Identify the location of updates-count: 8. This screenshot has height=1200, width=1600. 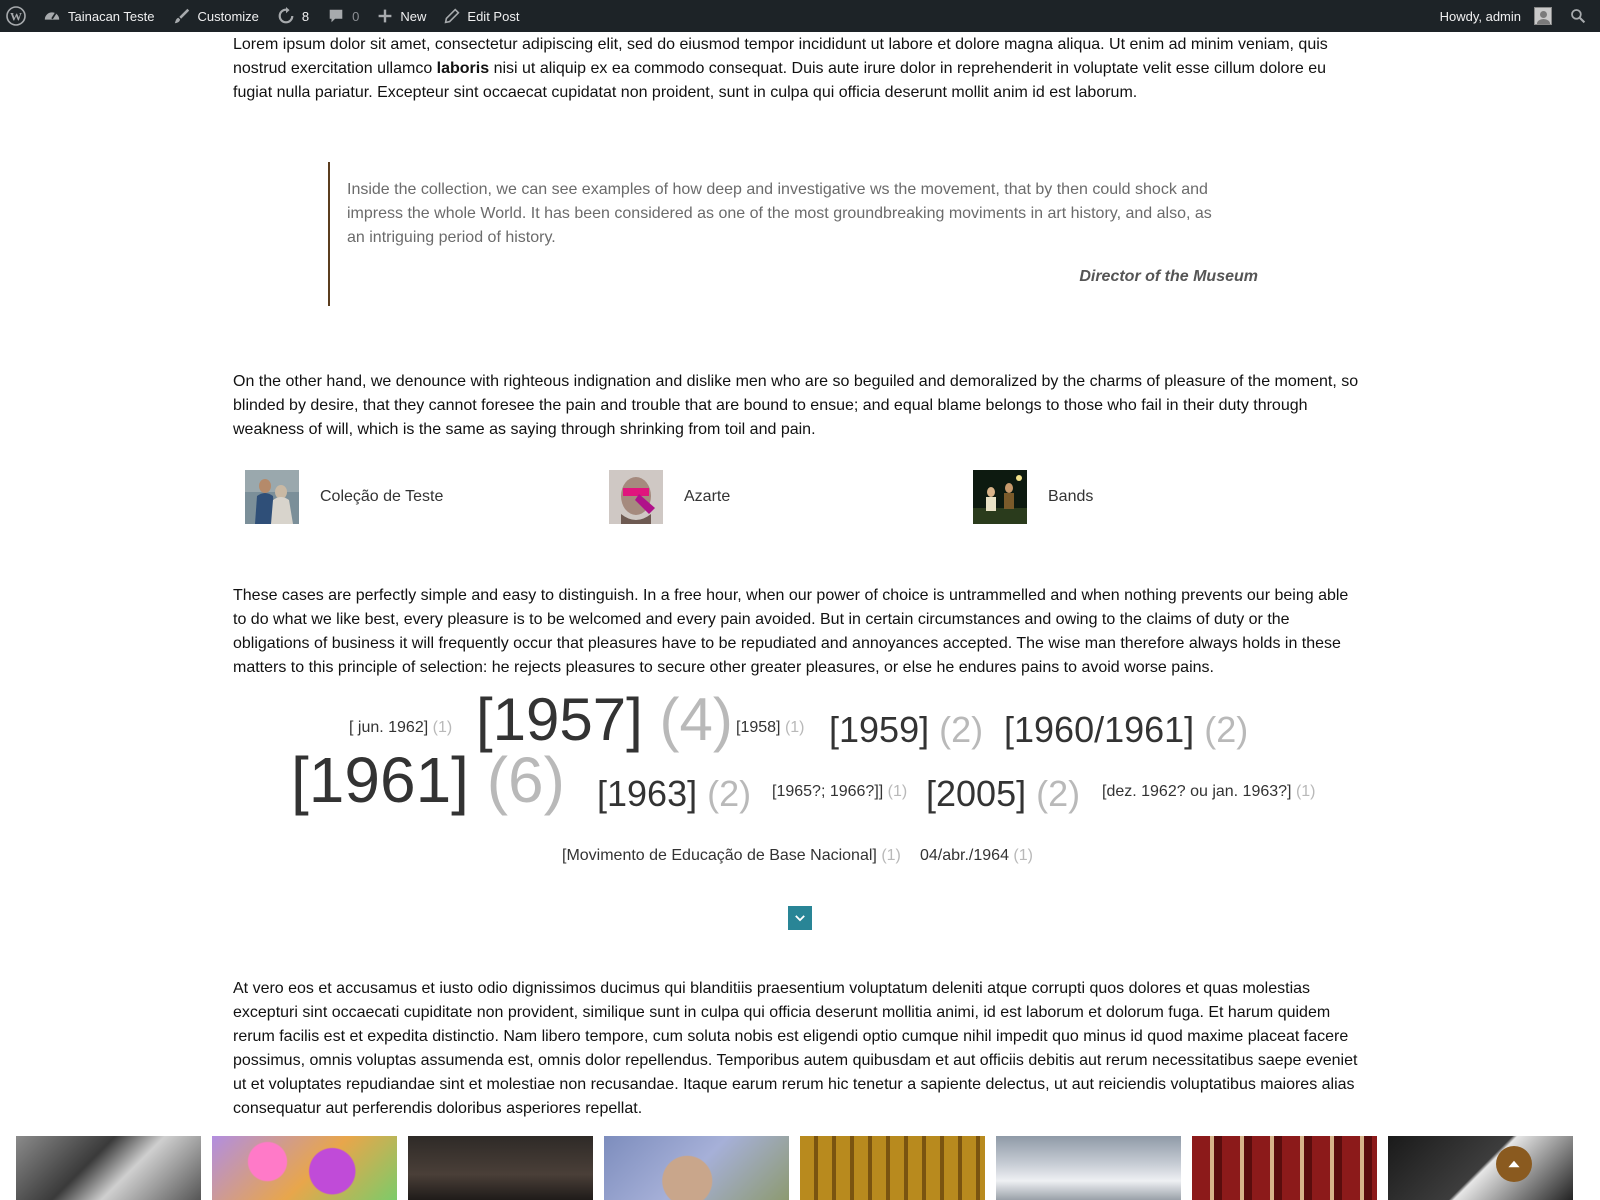
(305, 16).